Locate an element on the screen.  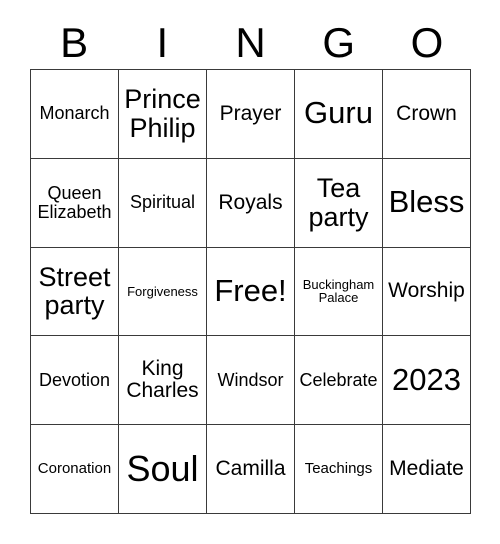
bingo-cell: King Charles is located at coordinates (163, 381).